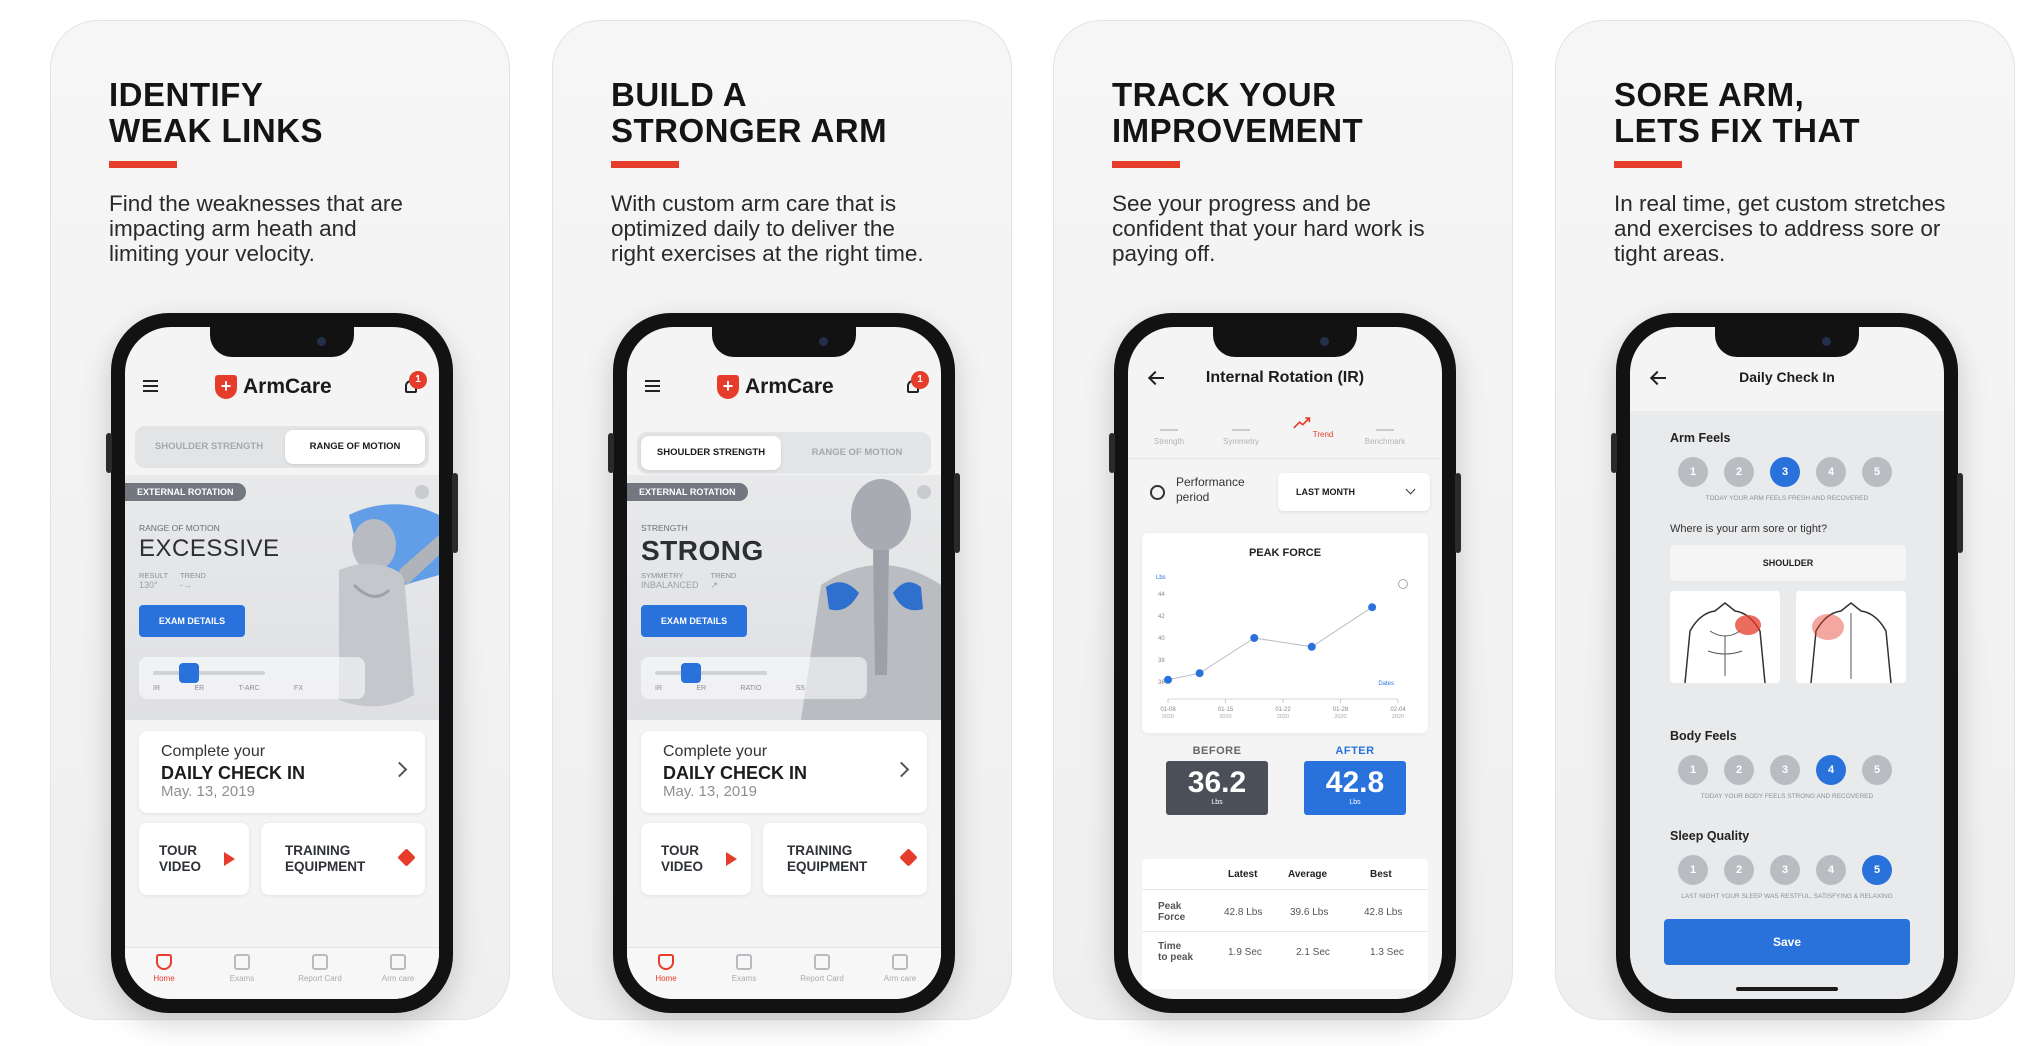  What do you see at coordinates (1313, 952) in the screenshot?
I see `table-cell: 2.1 Sec` at bounding box center [1313, 952].